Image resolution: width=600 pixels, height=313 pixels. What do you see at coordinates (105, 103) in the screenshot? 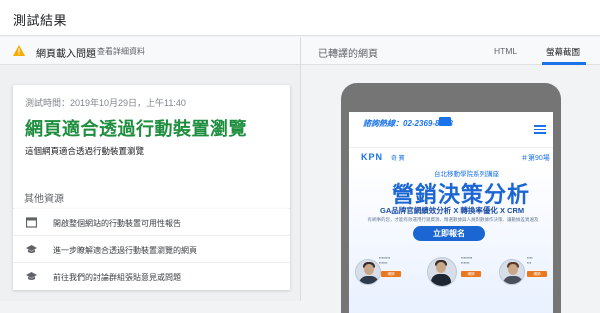
I see `test-time: 測試時間：2019年10月29日，上午11:40` at bounding box center [105, 103].